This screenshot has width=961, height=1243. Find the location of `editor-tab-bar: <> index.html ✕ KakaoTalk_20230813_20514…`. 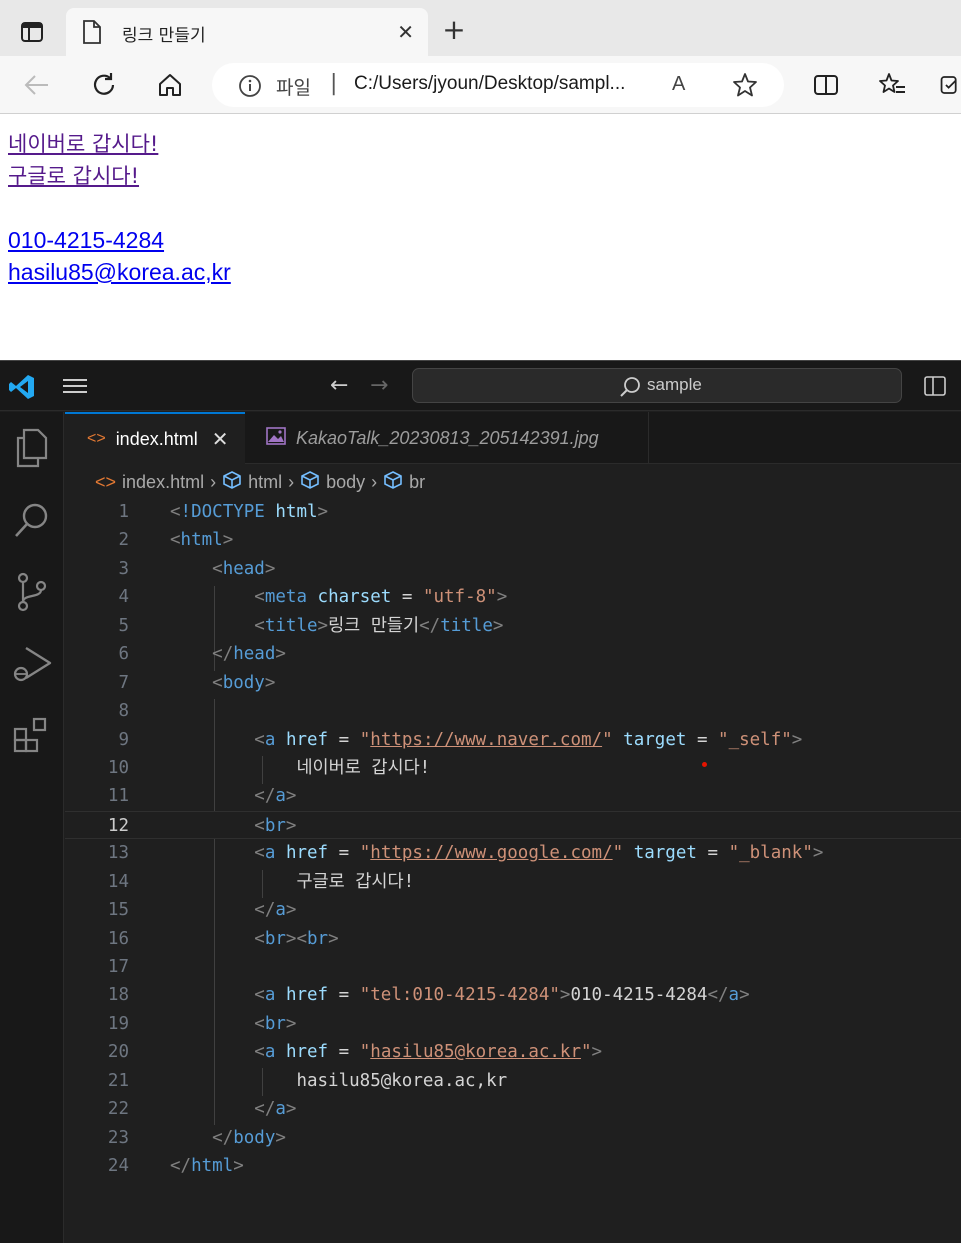

editor-tab-bar: <> index.html ✕ KakaoTalk_20230813_20514… is located at coordinates (513, 438).